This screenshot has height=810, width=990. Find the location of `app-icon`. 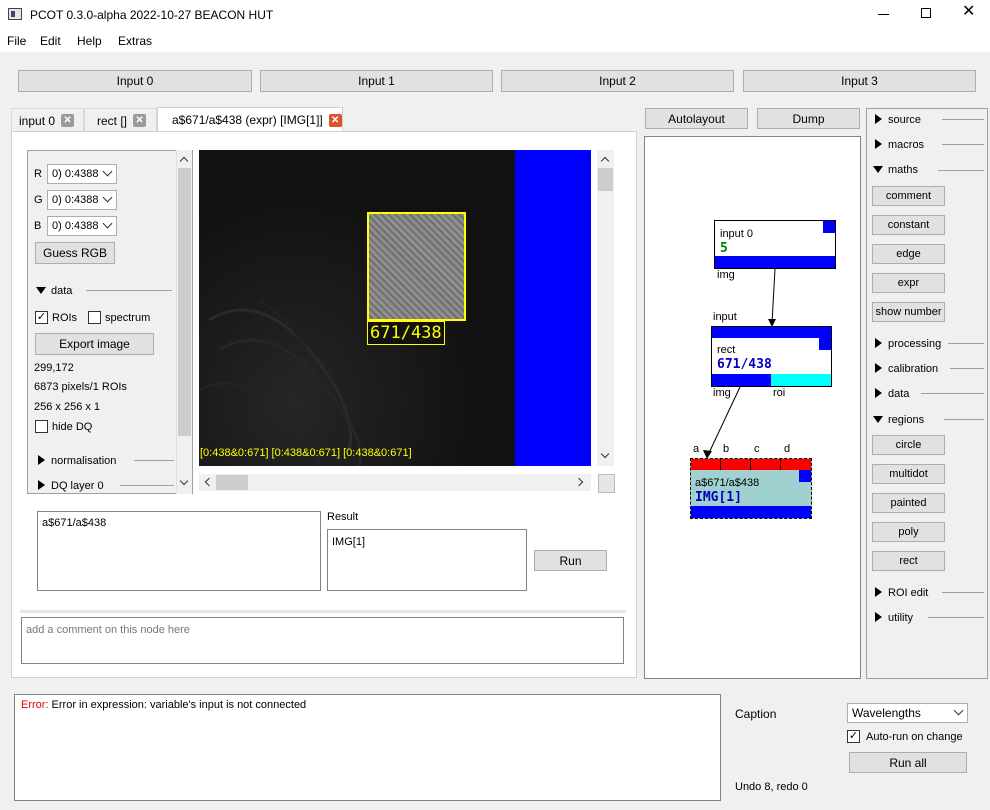

app-icon is located at coordinates (15, 14).